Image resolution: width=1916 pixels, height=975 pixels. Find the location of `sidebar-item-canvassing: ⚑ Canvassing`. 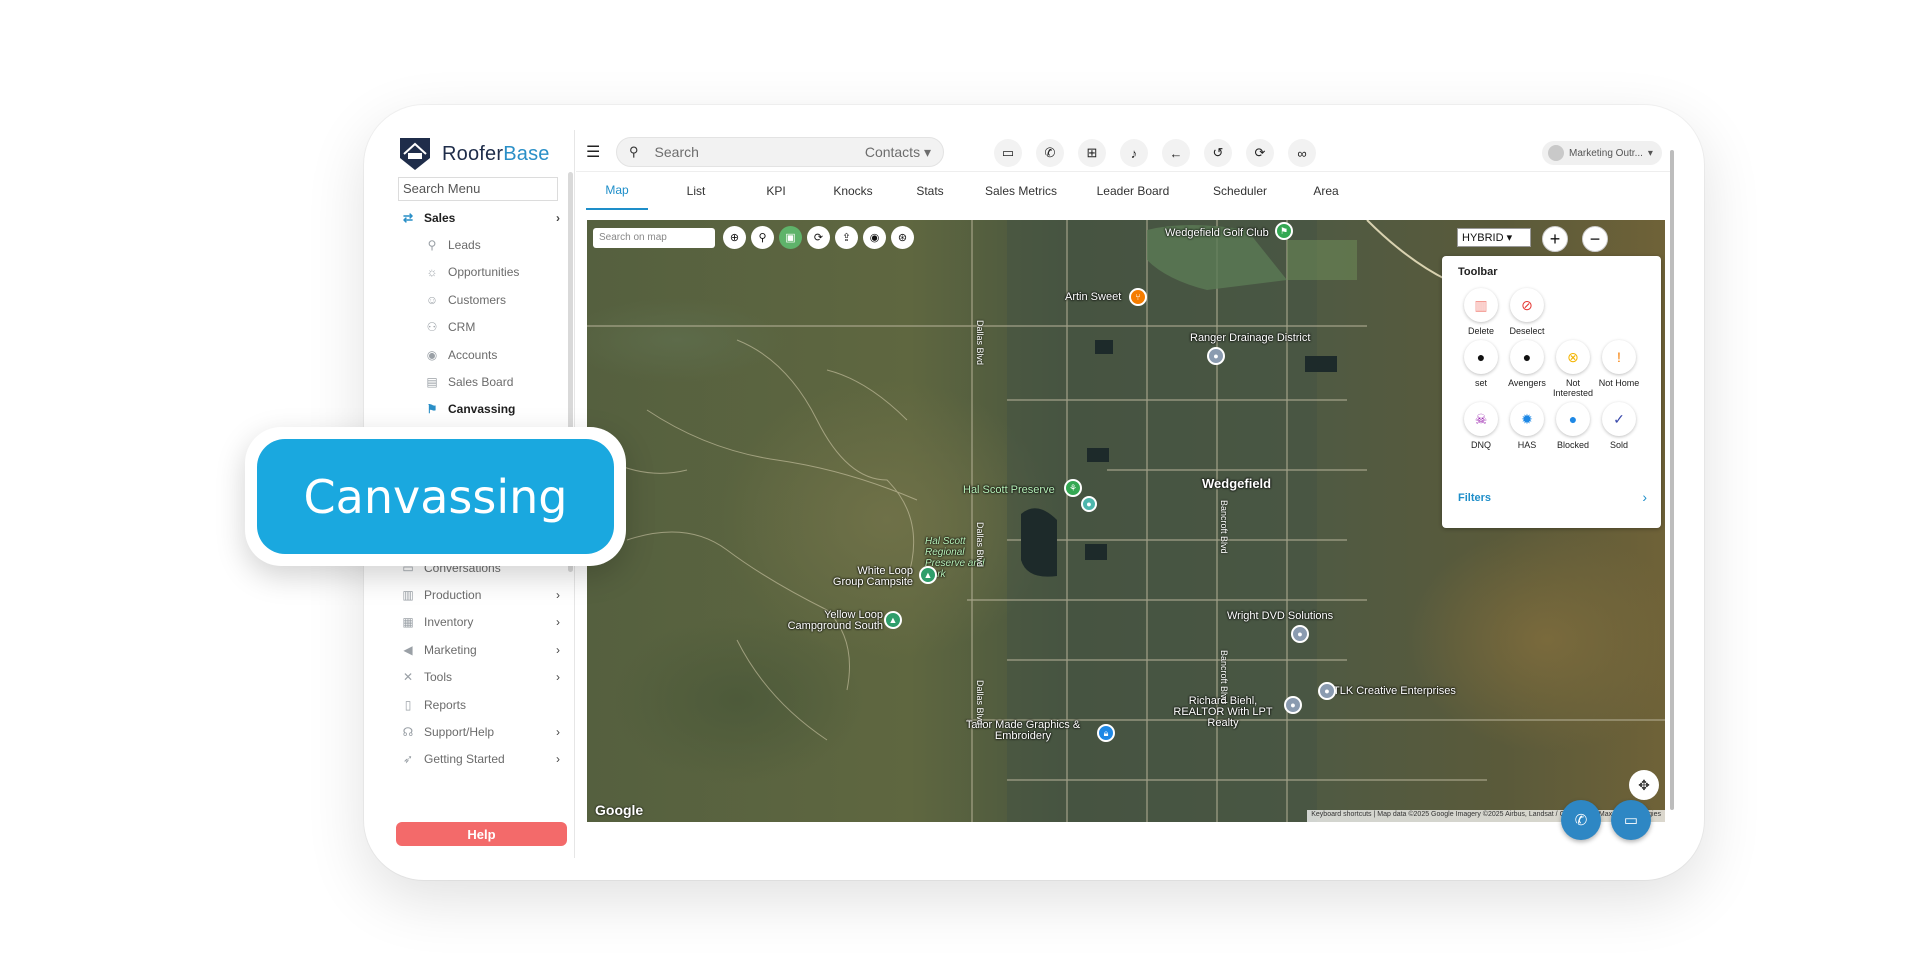

sidebar-item-canvassing: ⚑ Canvassing is located at coordinates (482, 409).